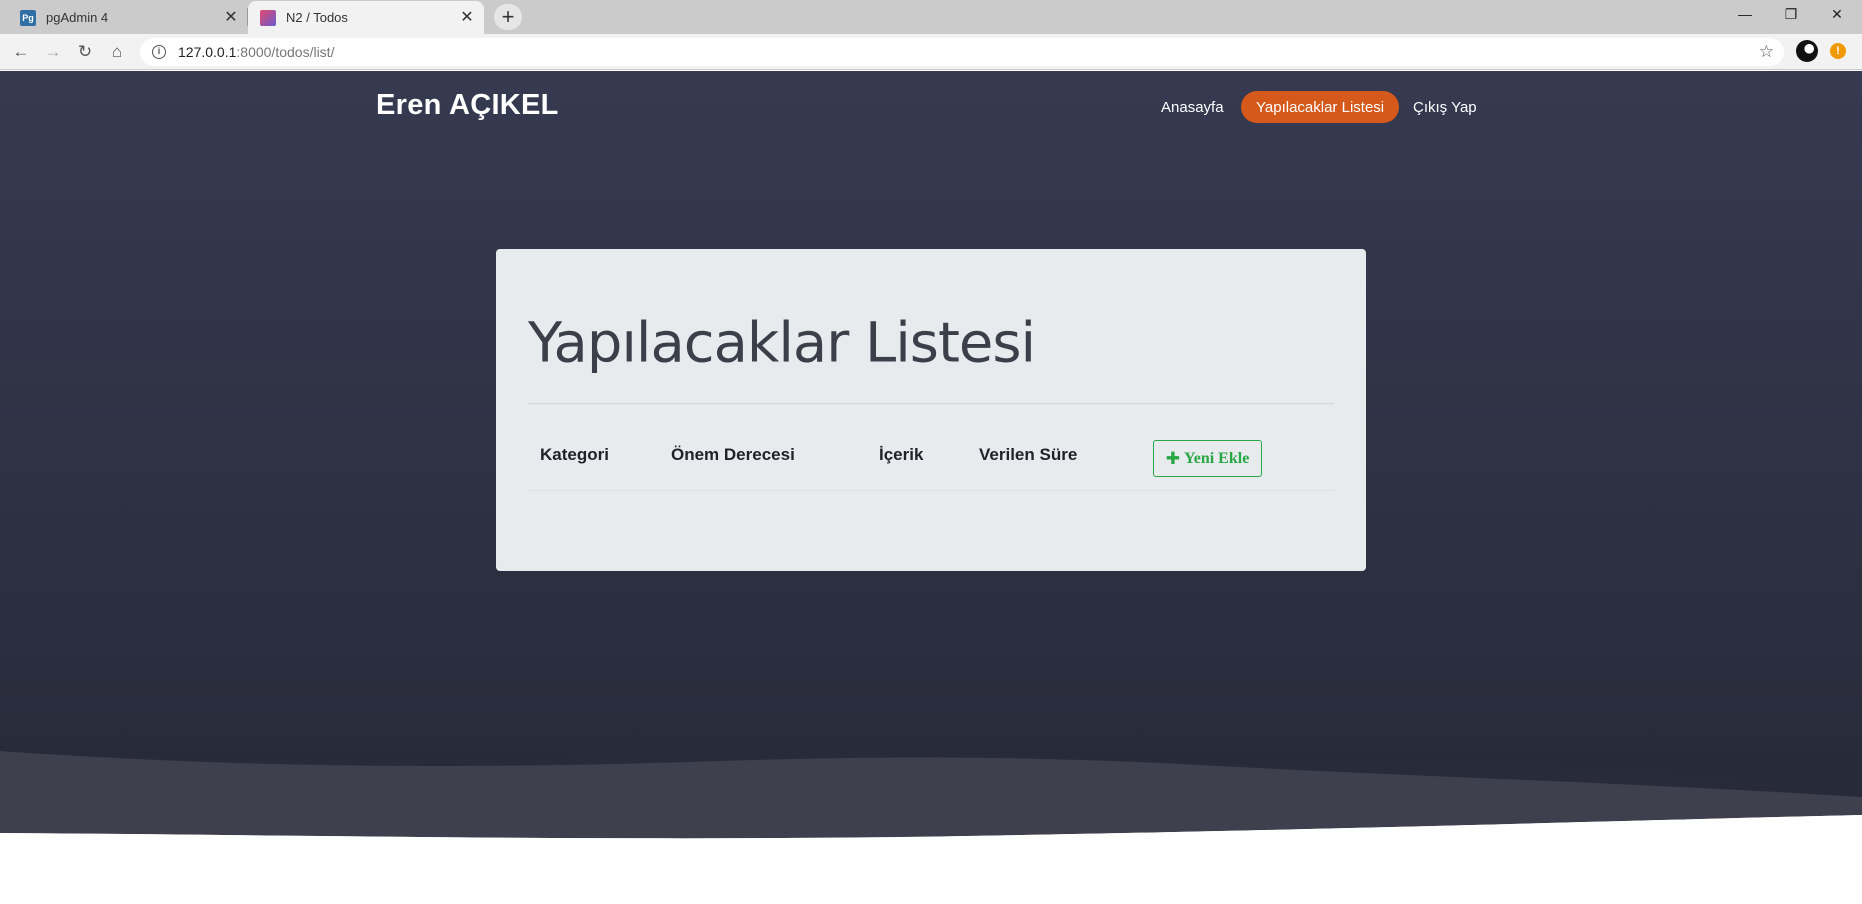 This screenshot has width=1862, height=904. Describe the element at coordinates (782, 343) in the screenshot. I see `page-title: Yapılacaklar Listesi` at that location.